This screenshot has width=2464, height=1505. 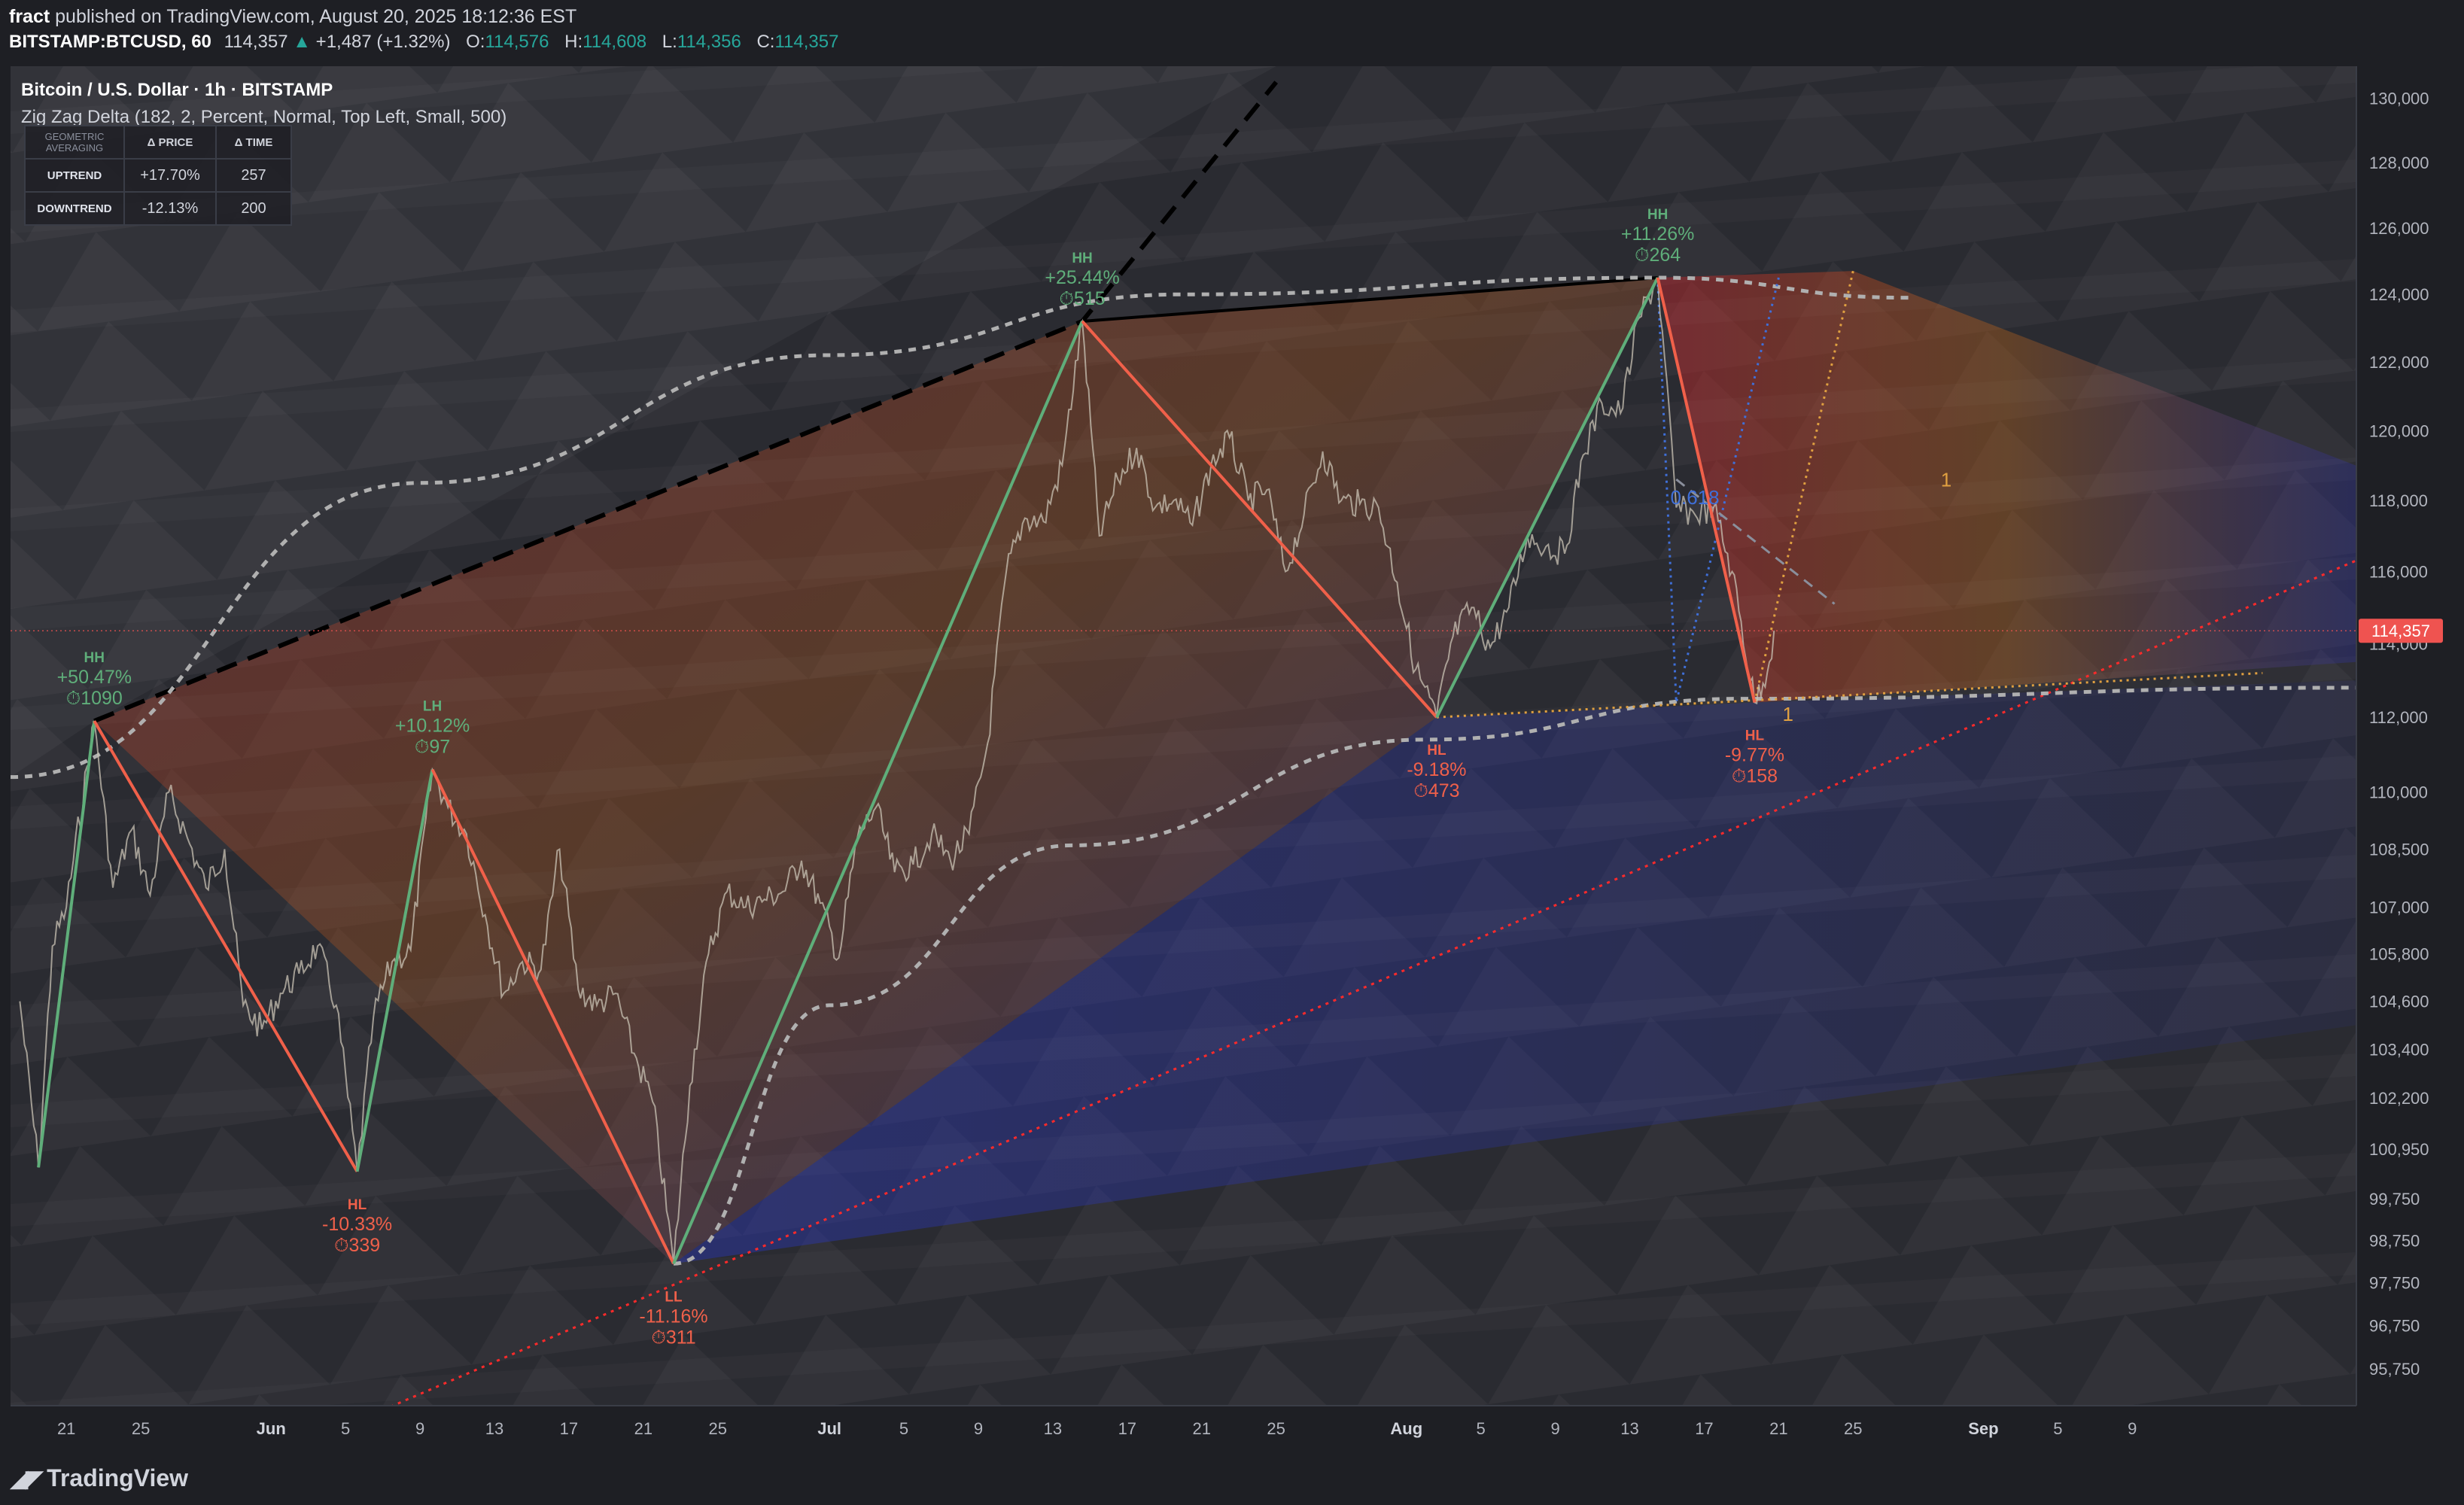 I want to click on pivot-delta-label: +10.12%, so click(x=432, y=726).